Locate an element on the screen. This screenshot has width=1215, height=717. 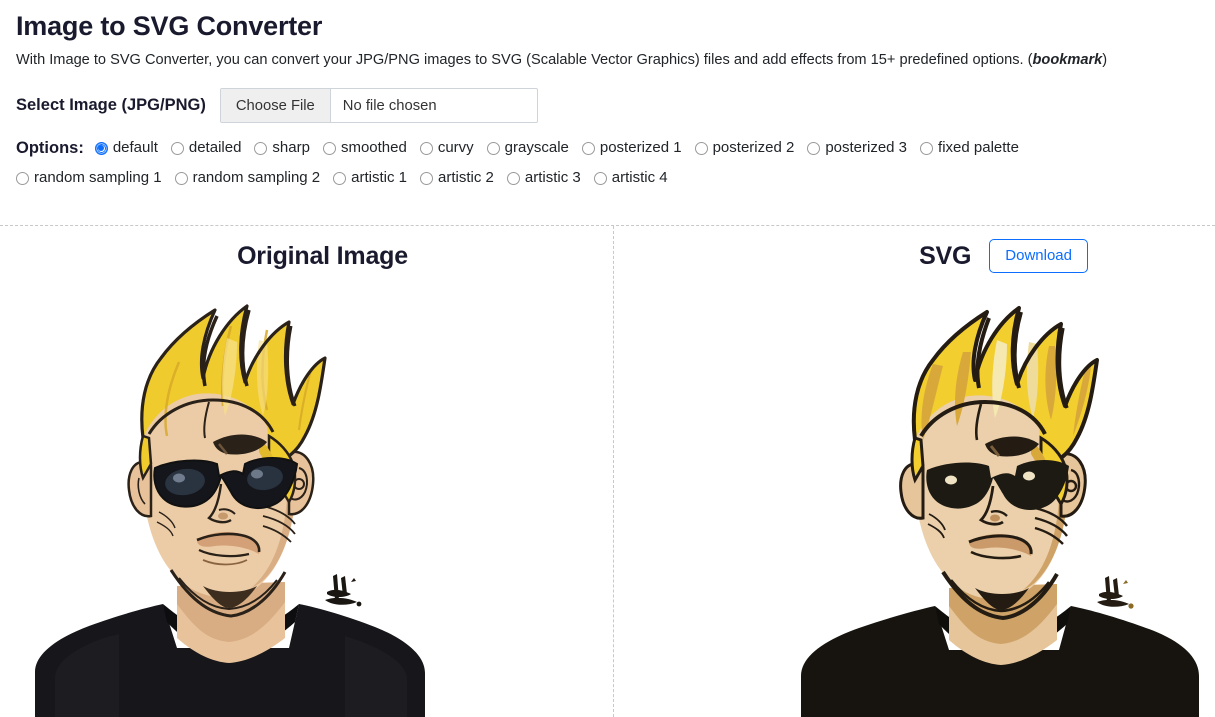
option-default: default is located at coordinates (126, 148).